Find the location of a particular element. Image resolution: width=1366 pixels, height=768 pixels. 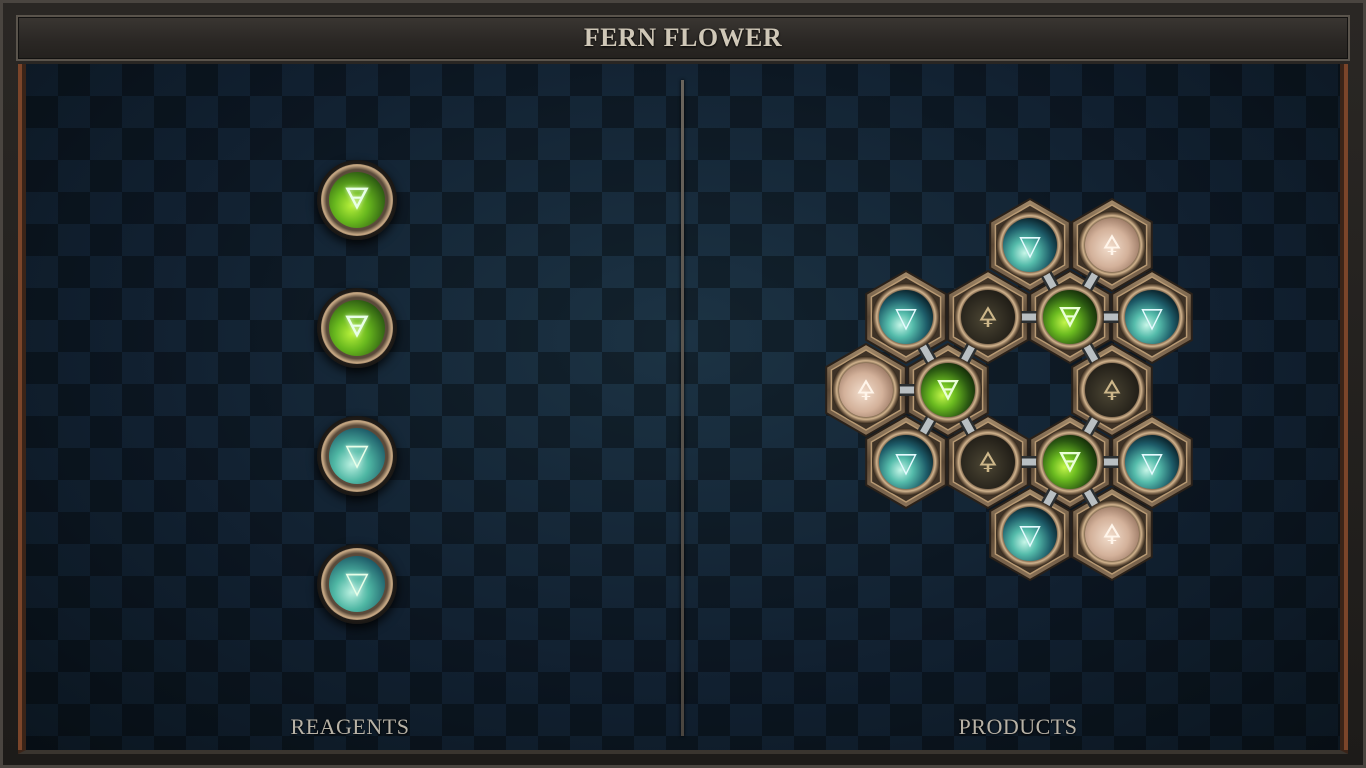

reagent-slot-3: ▽ is located at coordinates (357, 456).